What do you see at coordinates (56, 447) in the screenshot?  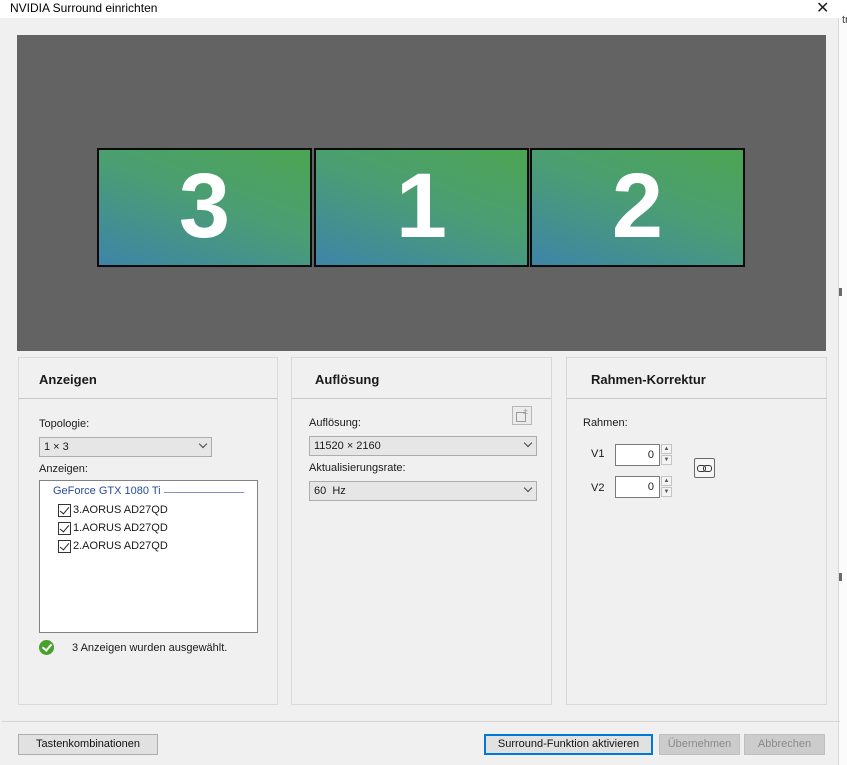 I see `topologie-value: 1 × 3` at bounding box center [56, 447].